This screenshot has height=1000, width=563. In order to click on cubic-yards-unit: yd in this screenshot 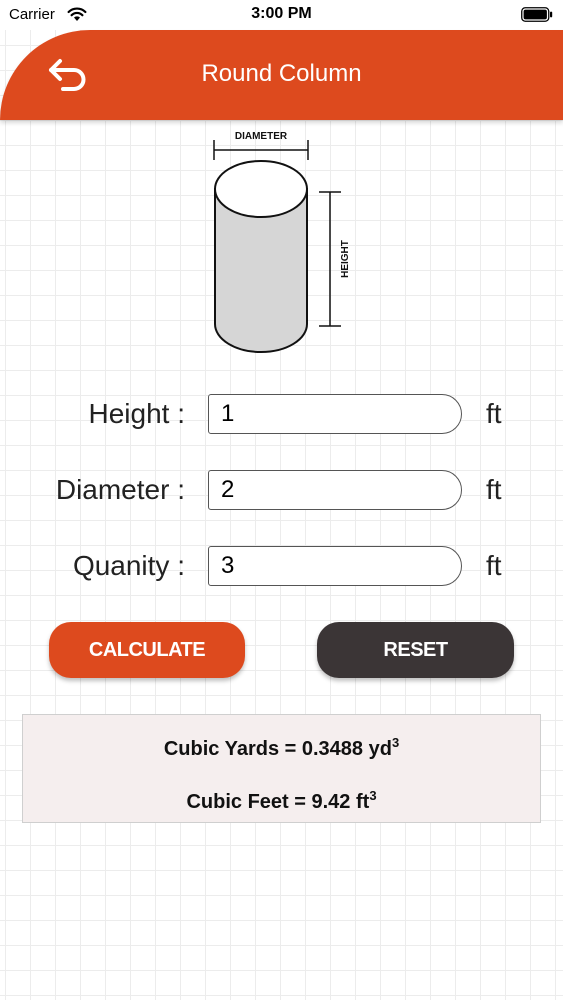, I will do `click(380, 749)`.